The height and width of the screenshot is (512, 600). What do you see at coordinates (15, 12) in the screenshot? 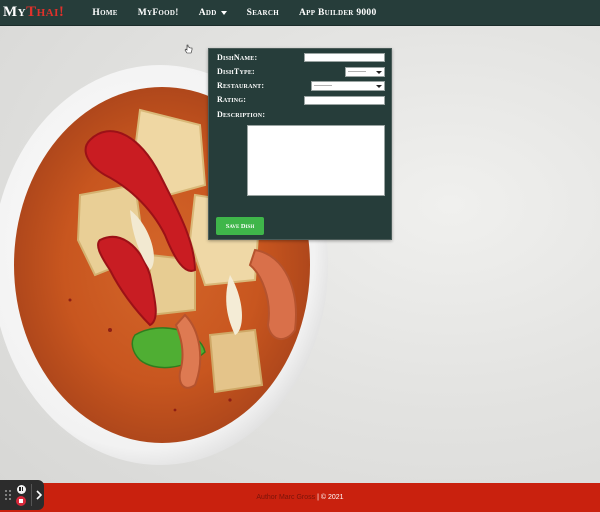
I see `brand-part-my: My` at bounding box center [15, 12].